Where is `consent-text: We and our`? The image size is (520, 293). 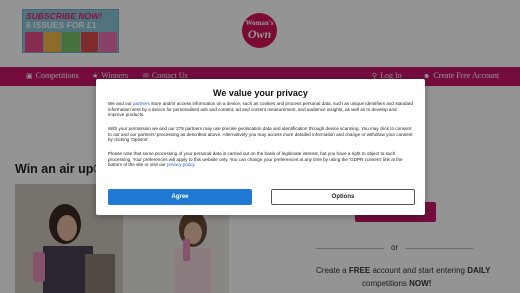
consent-text: We and our is located at coordinates (120, 103).